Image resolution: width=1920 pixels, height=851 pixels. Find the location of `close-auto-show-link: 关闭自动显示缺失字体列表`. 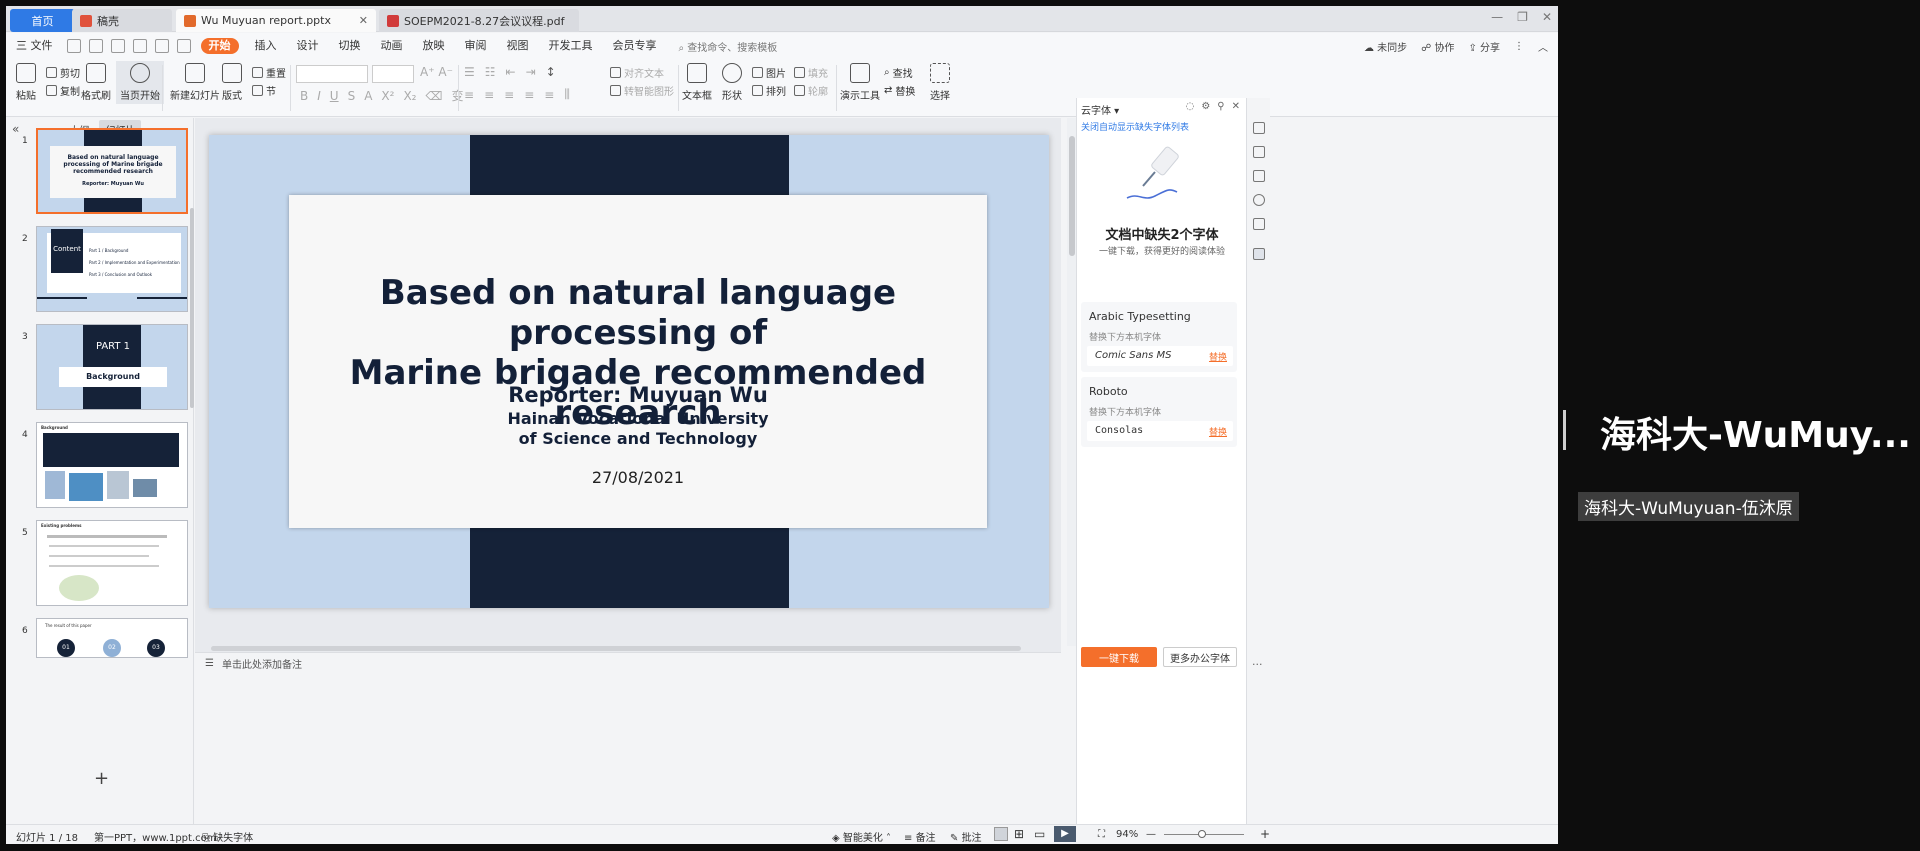

close-auto-show-link: 关闭自动显示缺失字体列表 is located at coordinates (1135, 126).